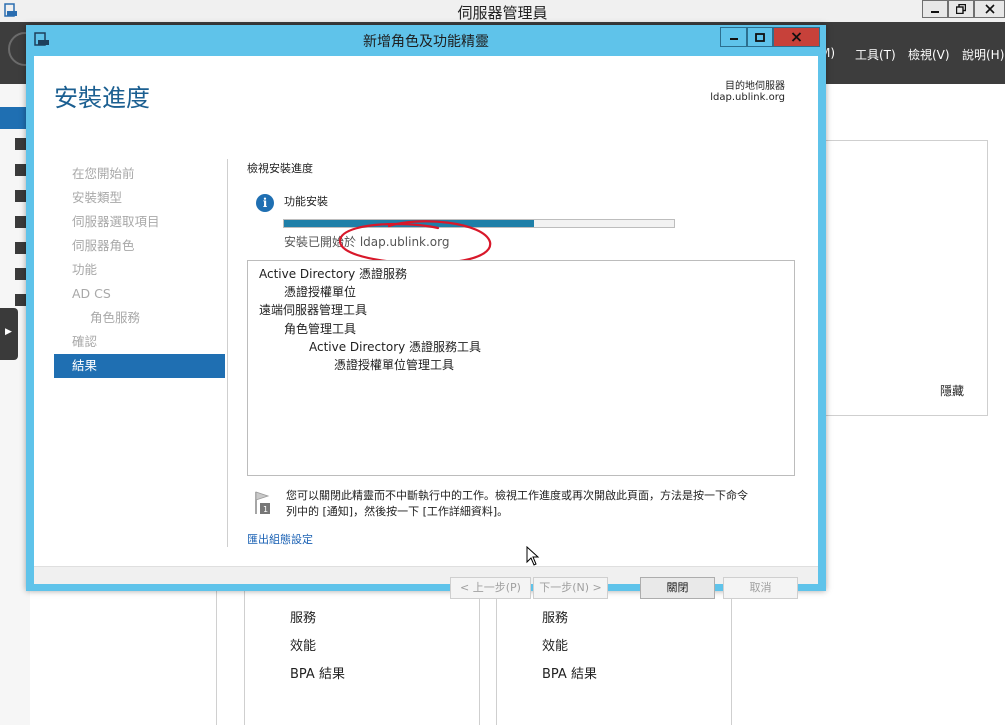 Image resolution: width=1005 pixels, height=725 pixels. What do you see at coordinates (875, 54) in the screenshot?
I see `menu-tools: 工具(T)` at bounding box center [875, 54].